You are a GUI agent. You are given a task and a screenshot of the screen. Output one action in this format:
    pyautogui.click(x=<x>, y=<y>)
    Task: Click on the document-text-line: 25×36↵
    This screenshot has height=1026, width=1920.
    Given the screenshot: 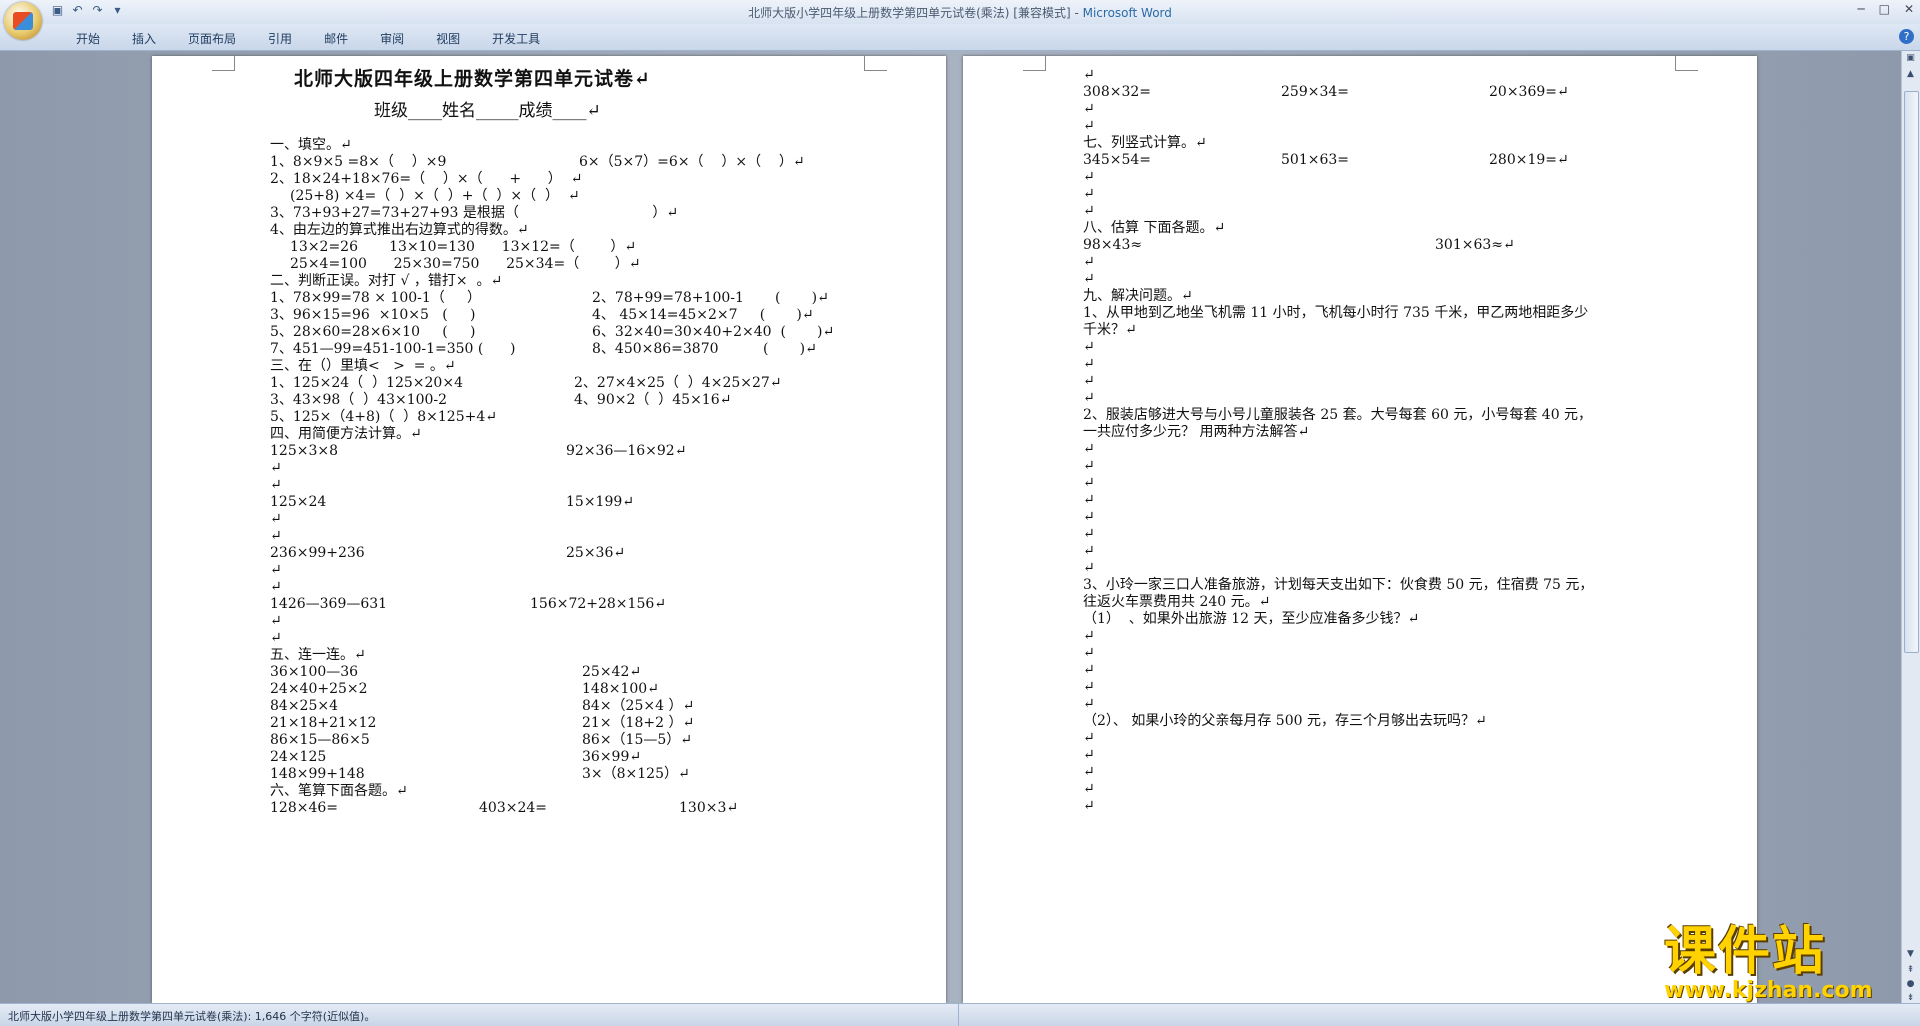 What is the action you would take?
    pyautogui.click(x=596, y=553)
    